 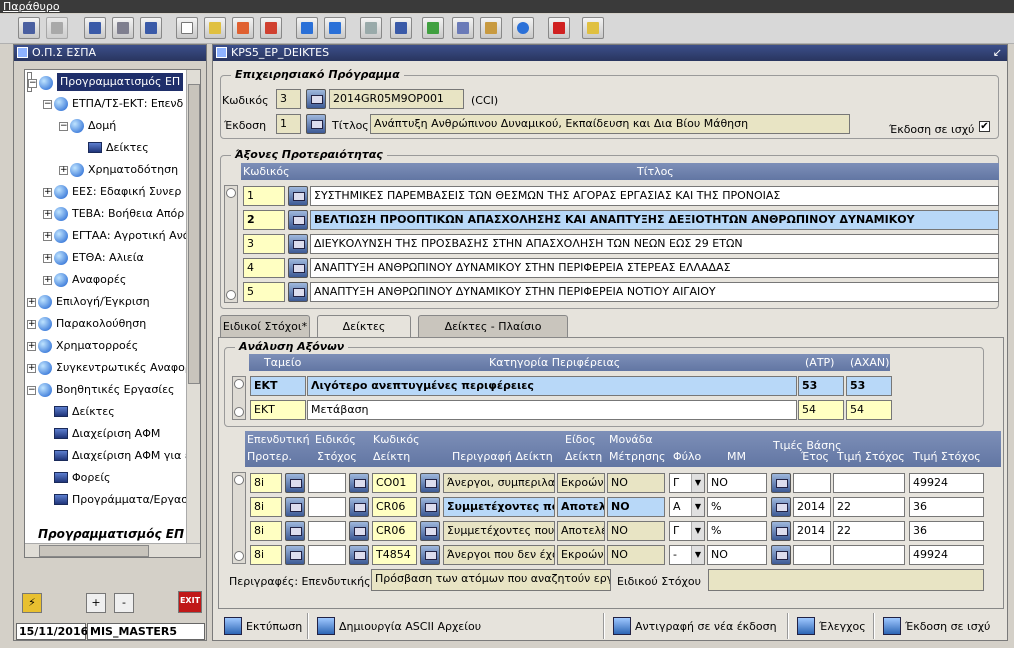 What do you see at coordinates (265, 326) in the screenshot?
I see `tab-specific-objectives: Ειδικοί Στόχοι*` at bounding box center [265, 326].